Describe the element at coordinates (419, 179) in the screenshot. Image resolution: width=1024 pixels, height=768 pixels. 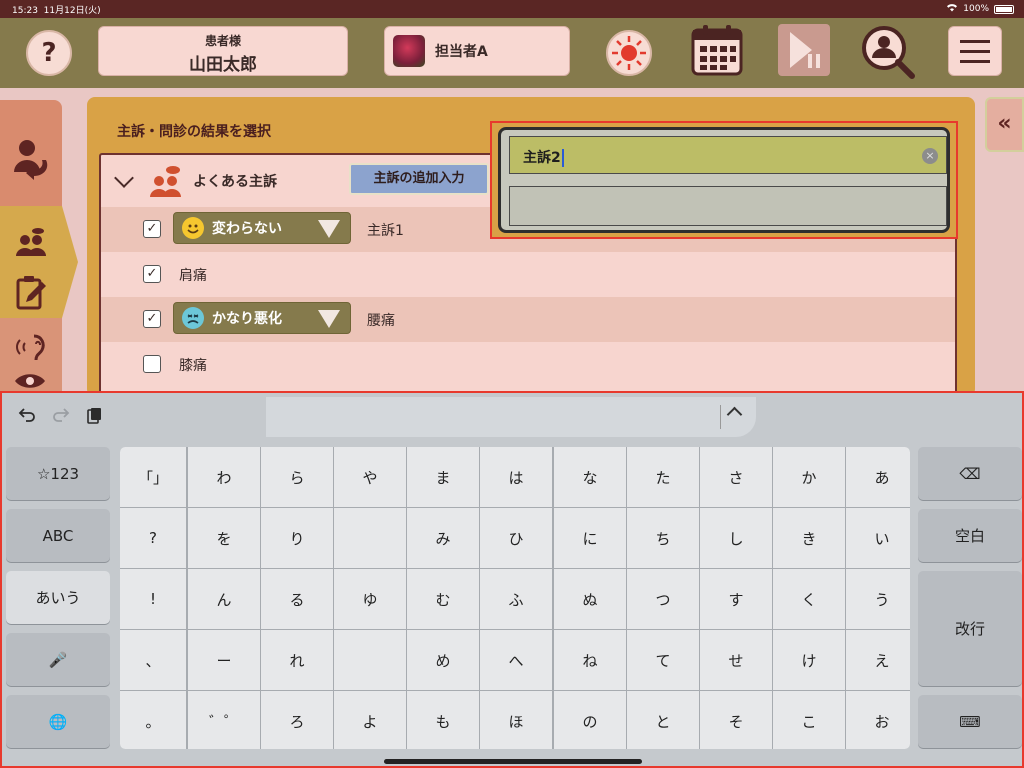
I see `add-complaint-button: 主訴の追加入力` at that location.